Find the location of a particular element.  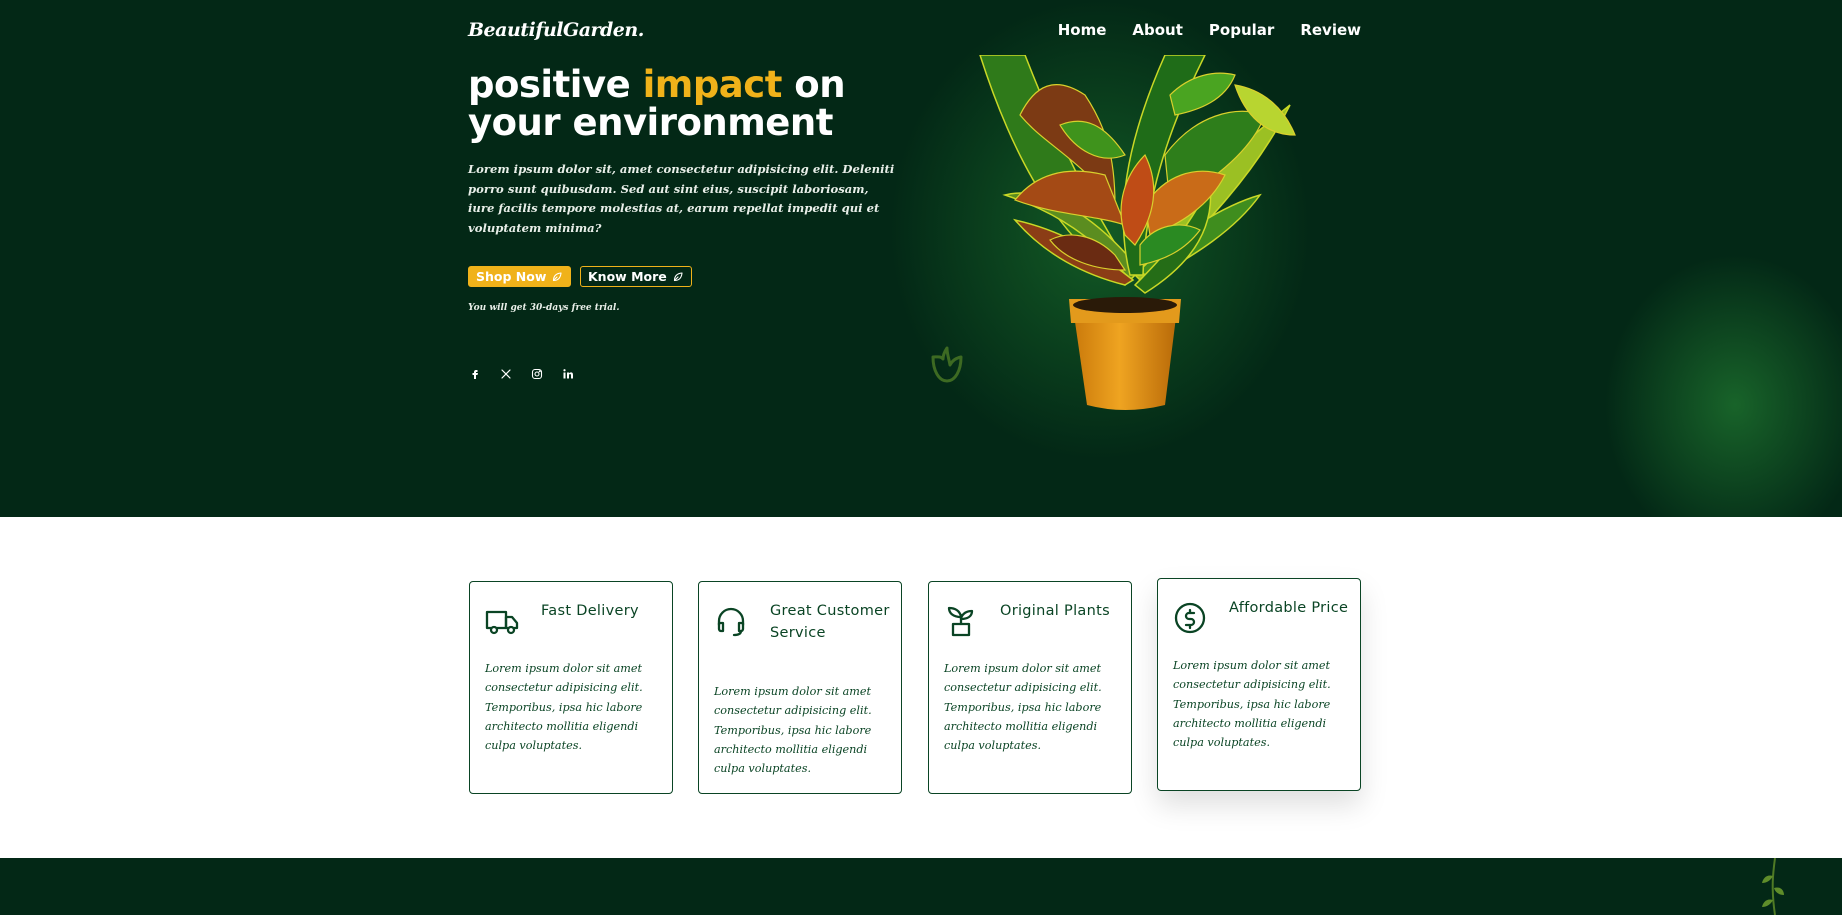

plant-pot-icon is located at coordinates (961, 621).